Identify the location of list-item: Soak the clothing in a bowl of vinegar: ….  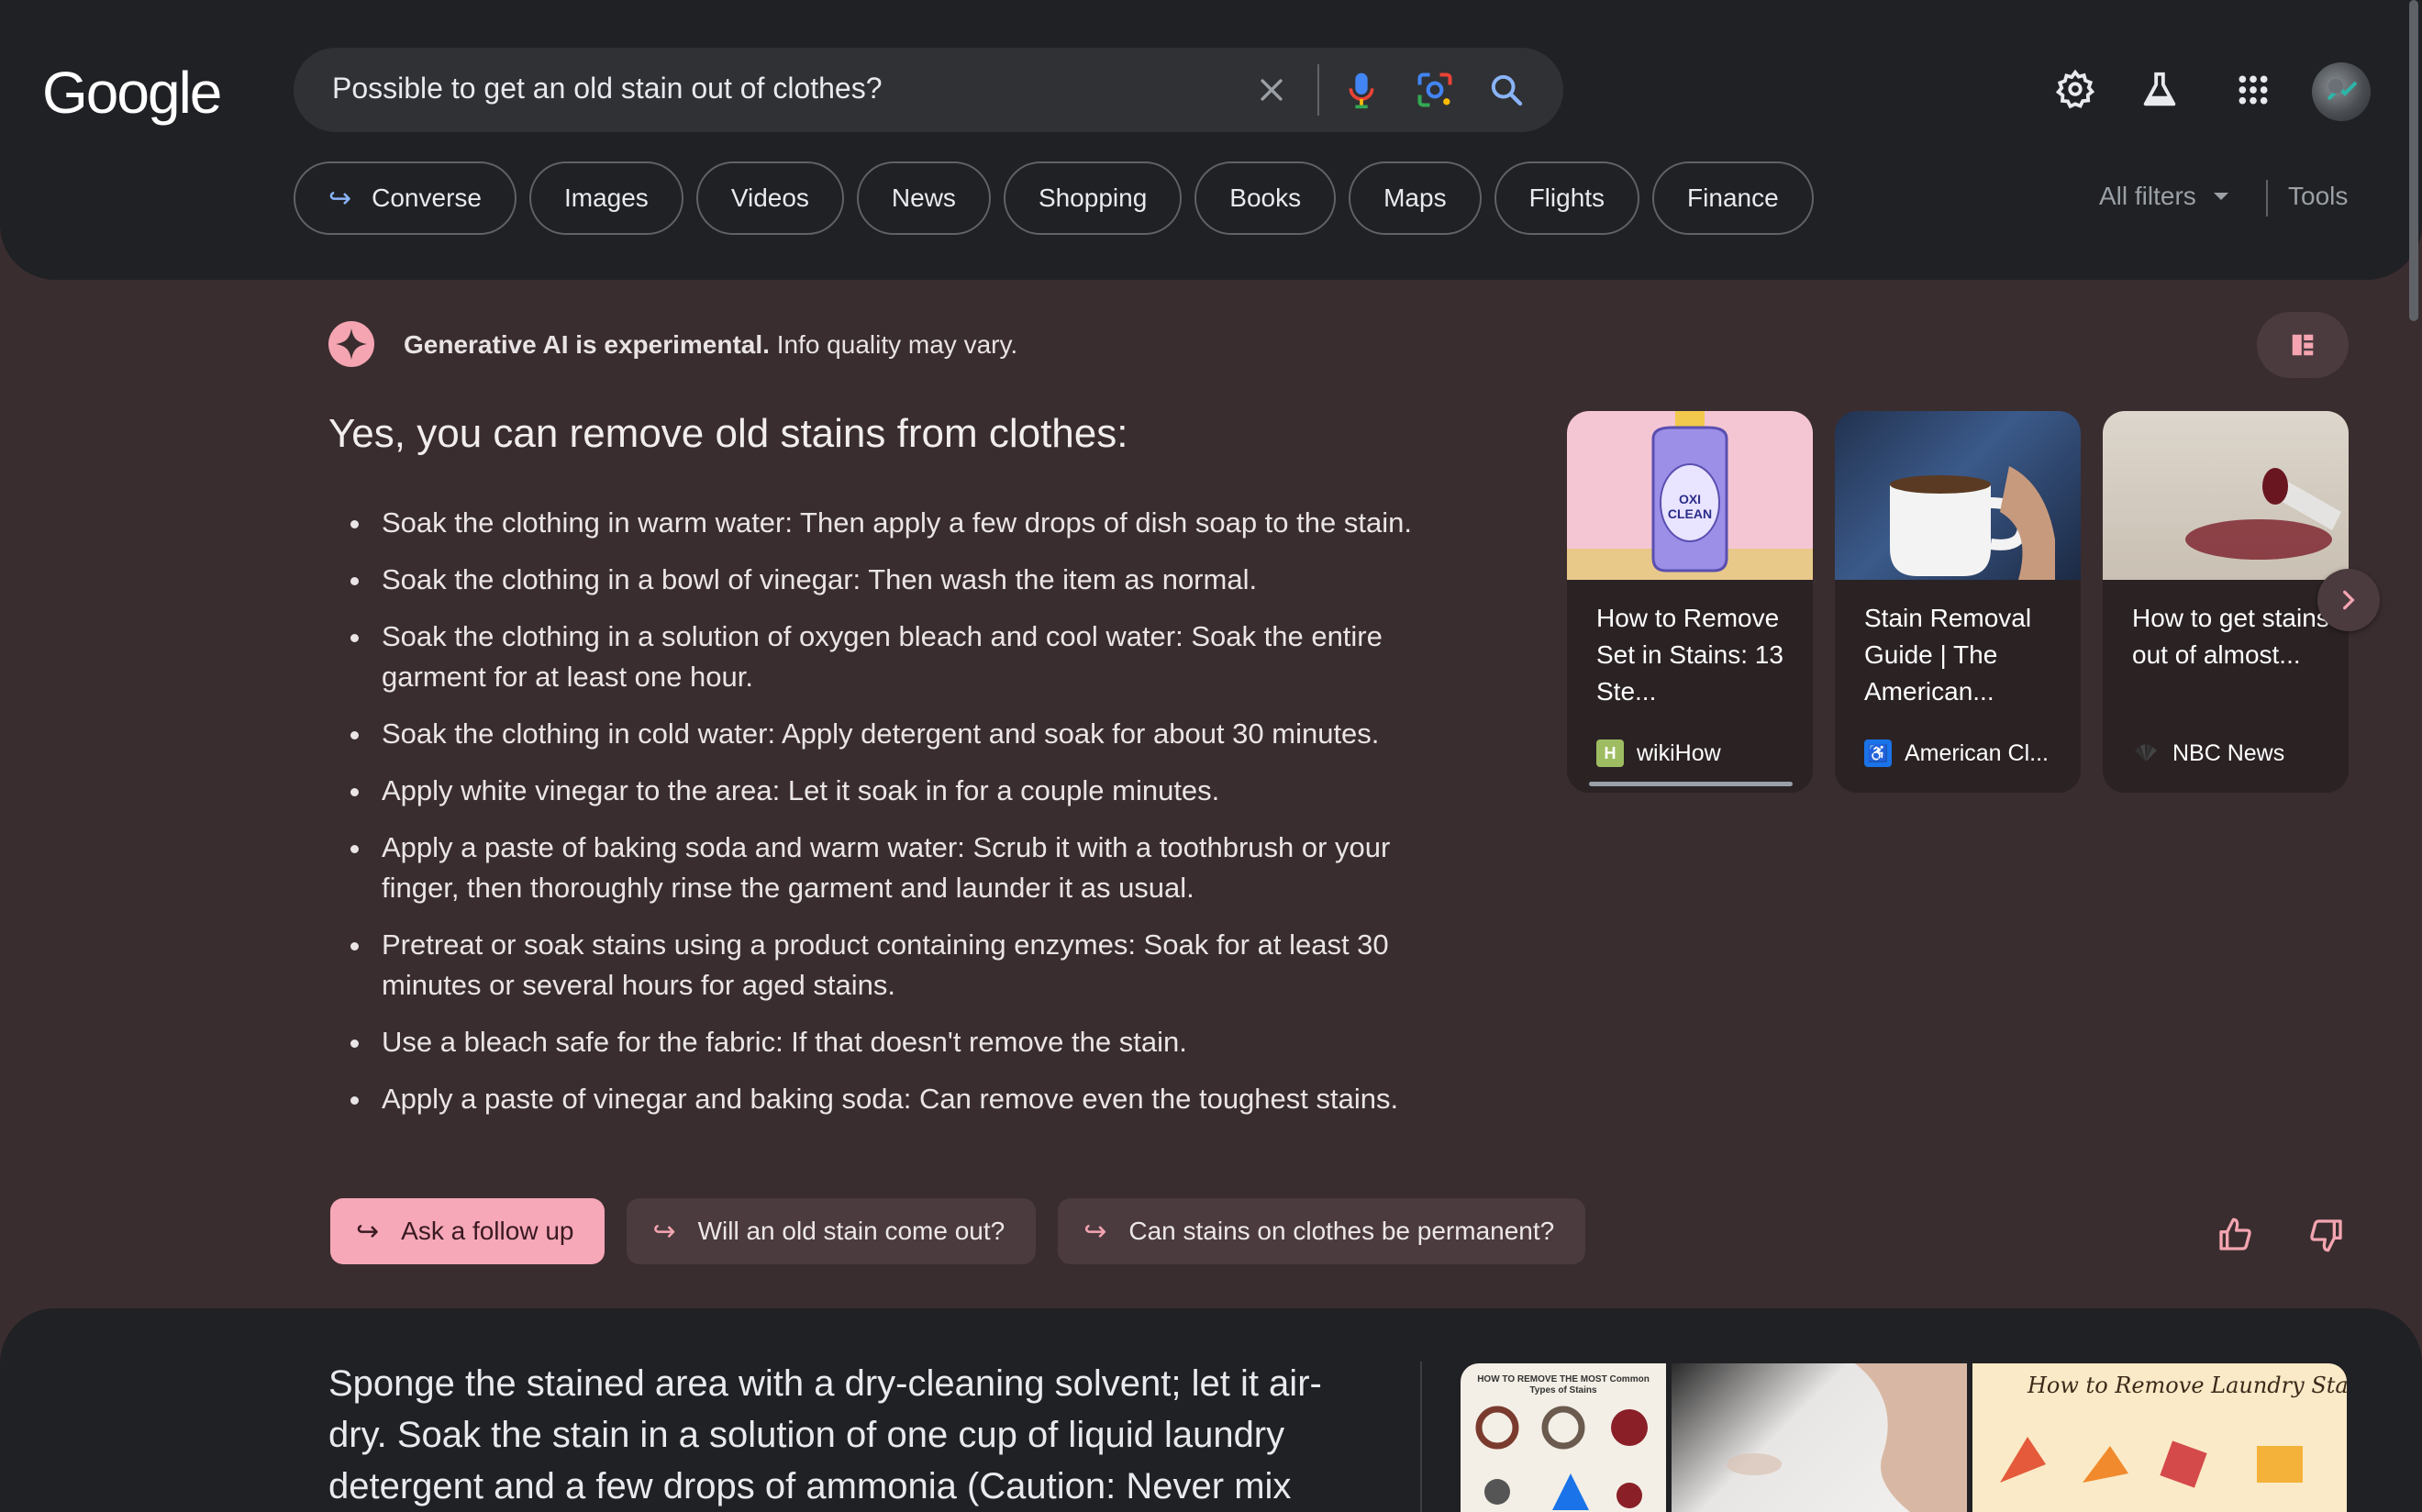
(901, 580).